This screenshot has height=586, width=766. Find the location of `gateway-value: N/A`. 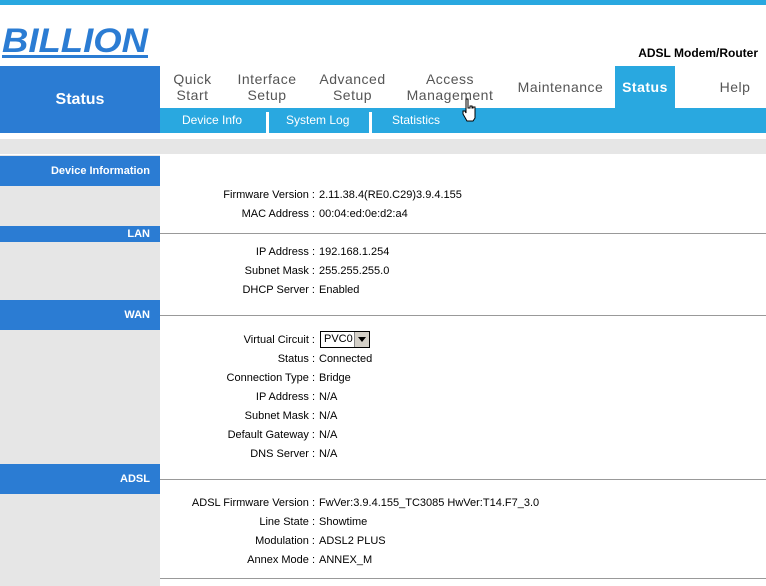

gateway-value: N/A is located at coordinates (328, 435).